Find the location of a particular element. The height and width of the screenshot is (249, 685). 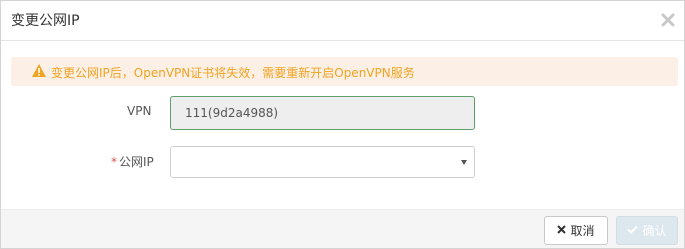

public-ip-label: * 公网IP is located at coordinates (132, 161).